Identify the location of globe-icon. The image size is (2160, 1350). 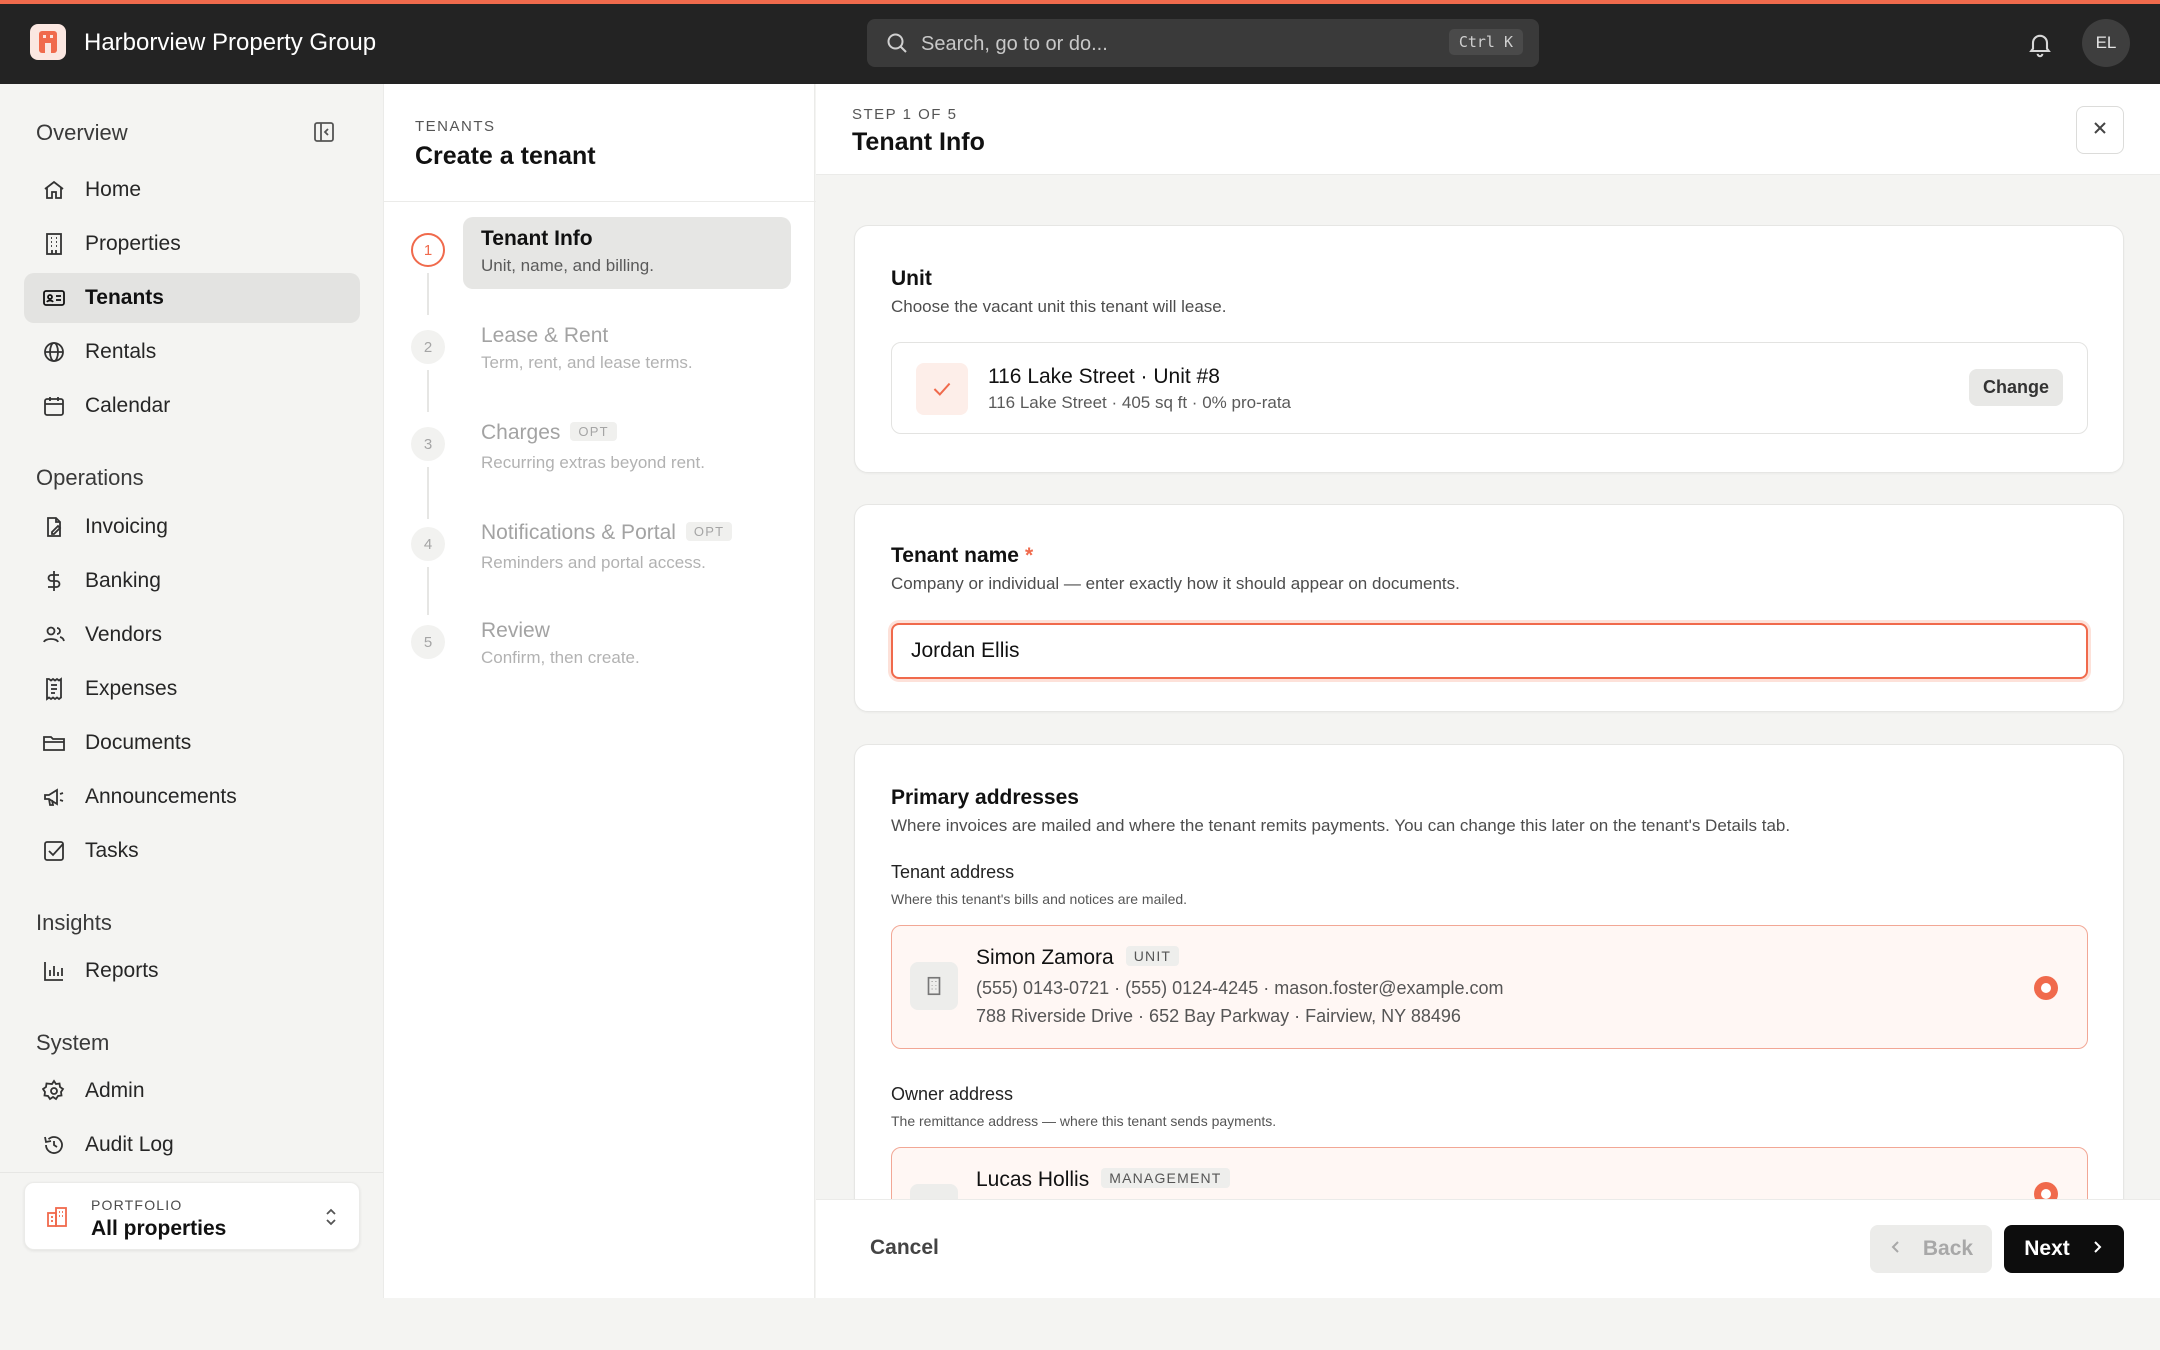
(54, 352).